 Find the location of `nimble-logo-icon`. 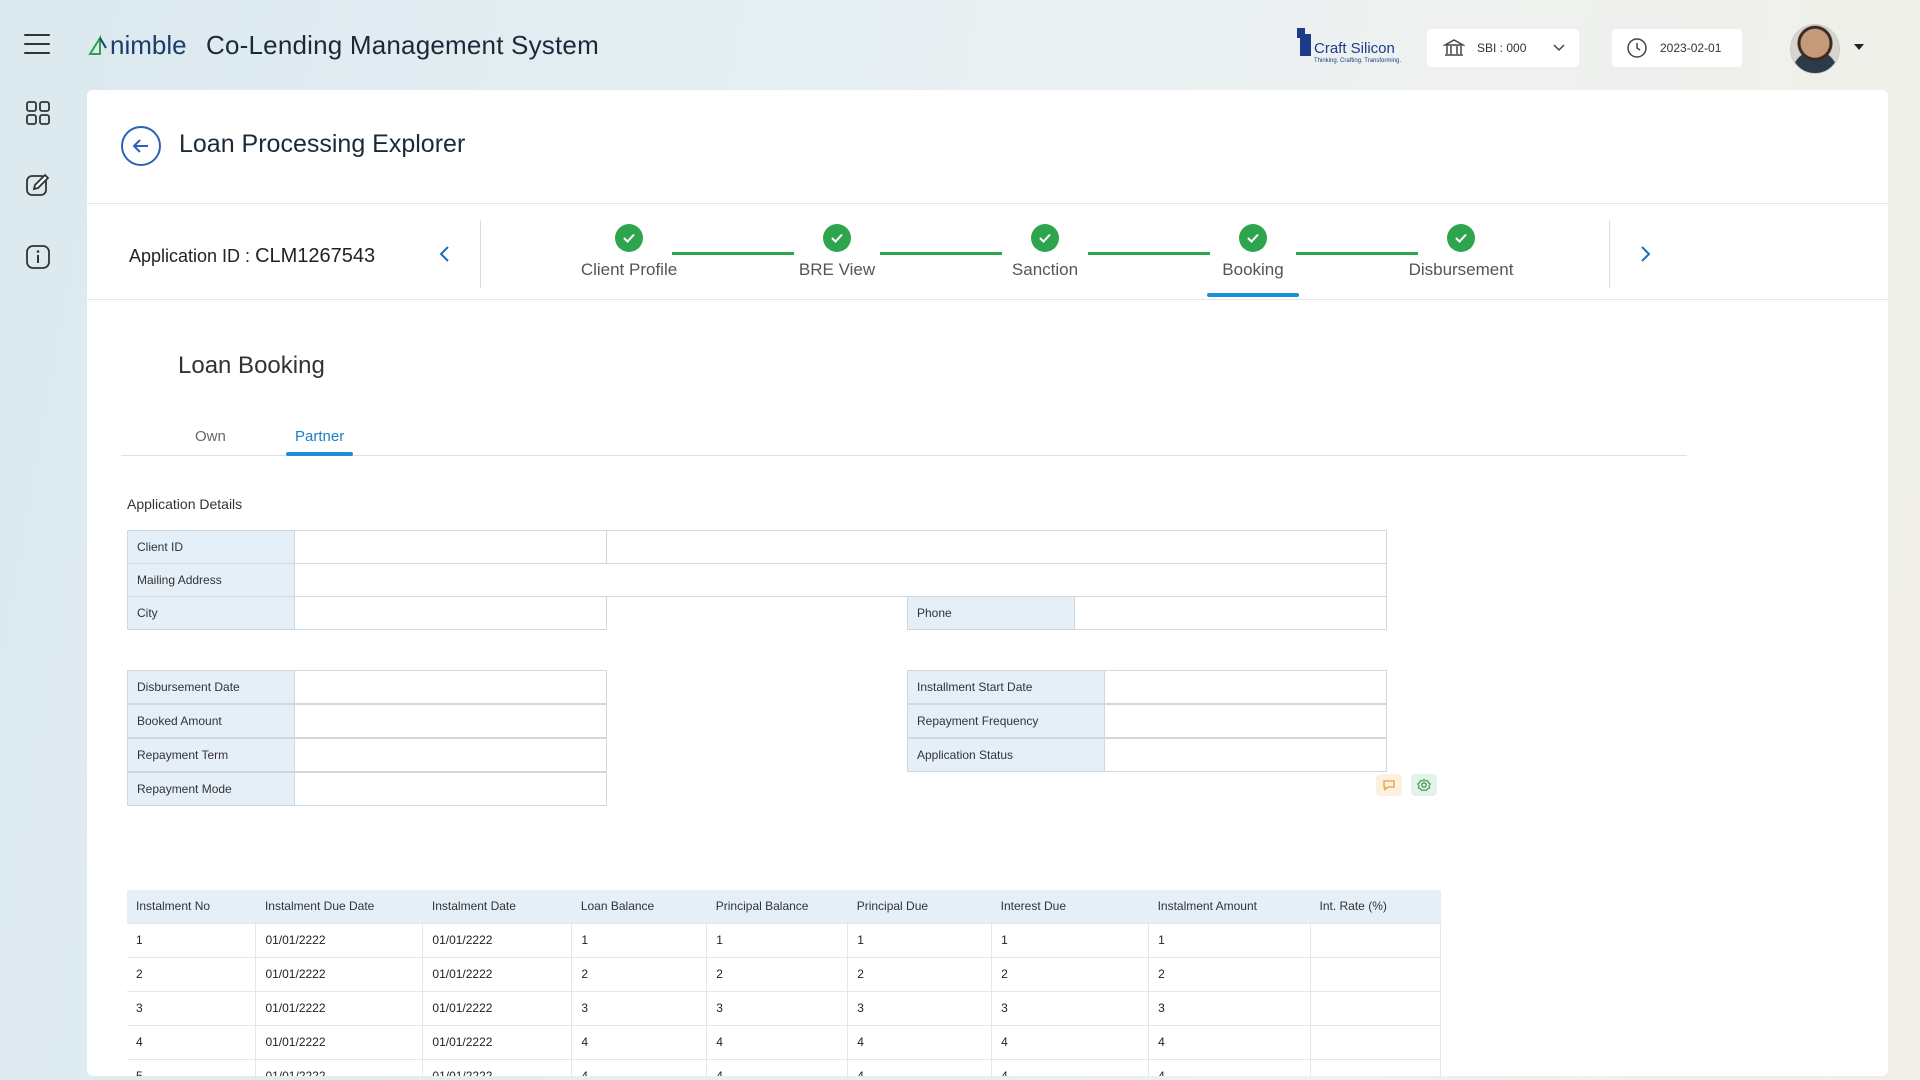

nimble-logo-icon is located at coordinates (97, 44).